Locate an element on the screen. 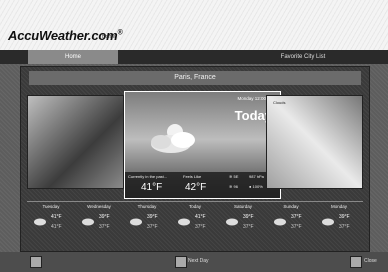  next-day-image: Clouds is located at coordinates (314, 142).